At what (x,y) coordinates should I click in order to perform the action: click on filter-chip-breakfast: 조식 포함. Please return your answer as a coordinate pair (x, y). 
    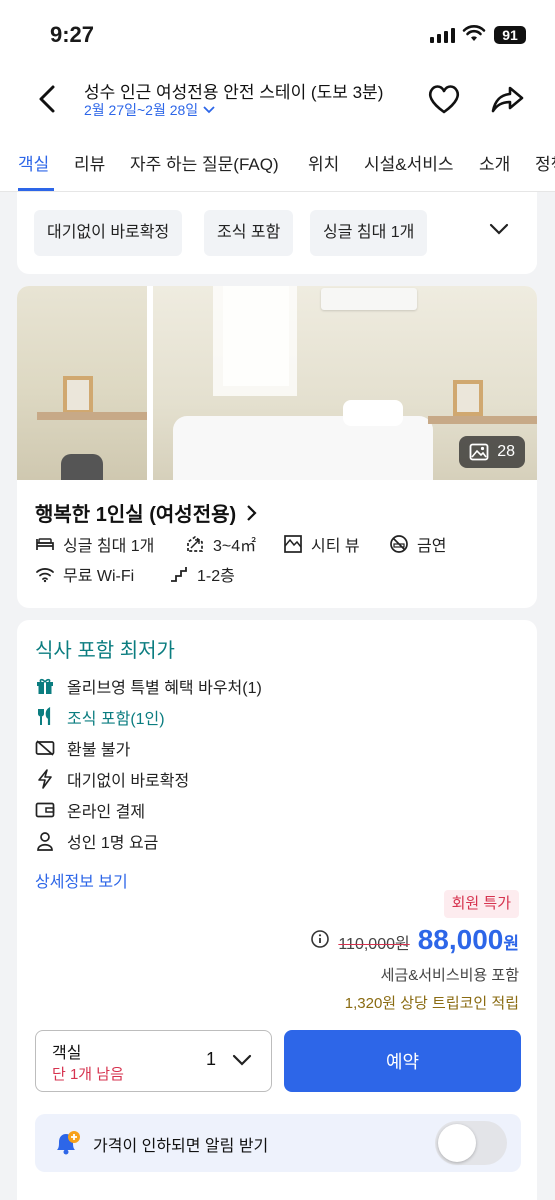
    Looking at the image, I should click on (249, 233).